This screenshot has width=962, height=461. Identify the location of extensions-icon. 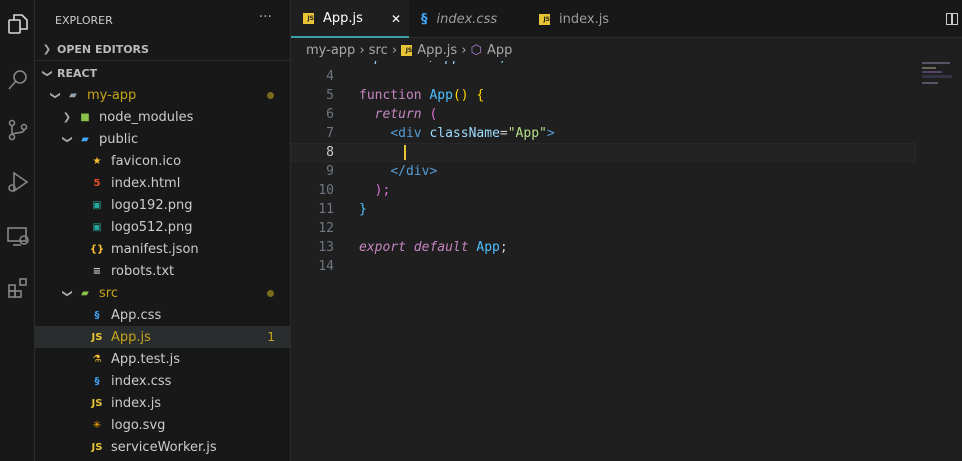
(17, 288).